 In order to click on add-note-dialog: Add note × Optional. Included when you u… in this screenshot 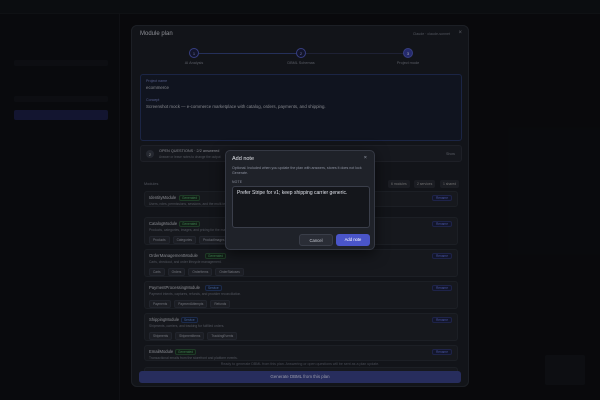, I will do `click(300, 200)`.